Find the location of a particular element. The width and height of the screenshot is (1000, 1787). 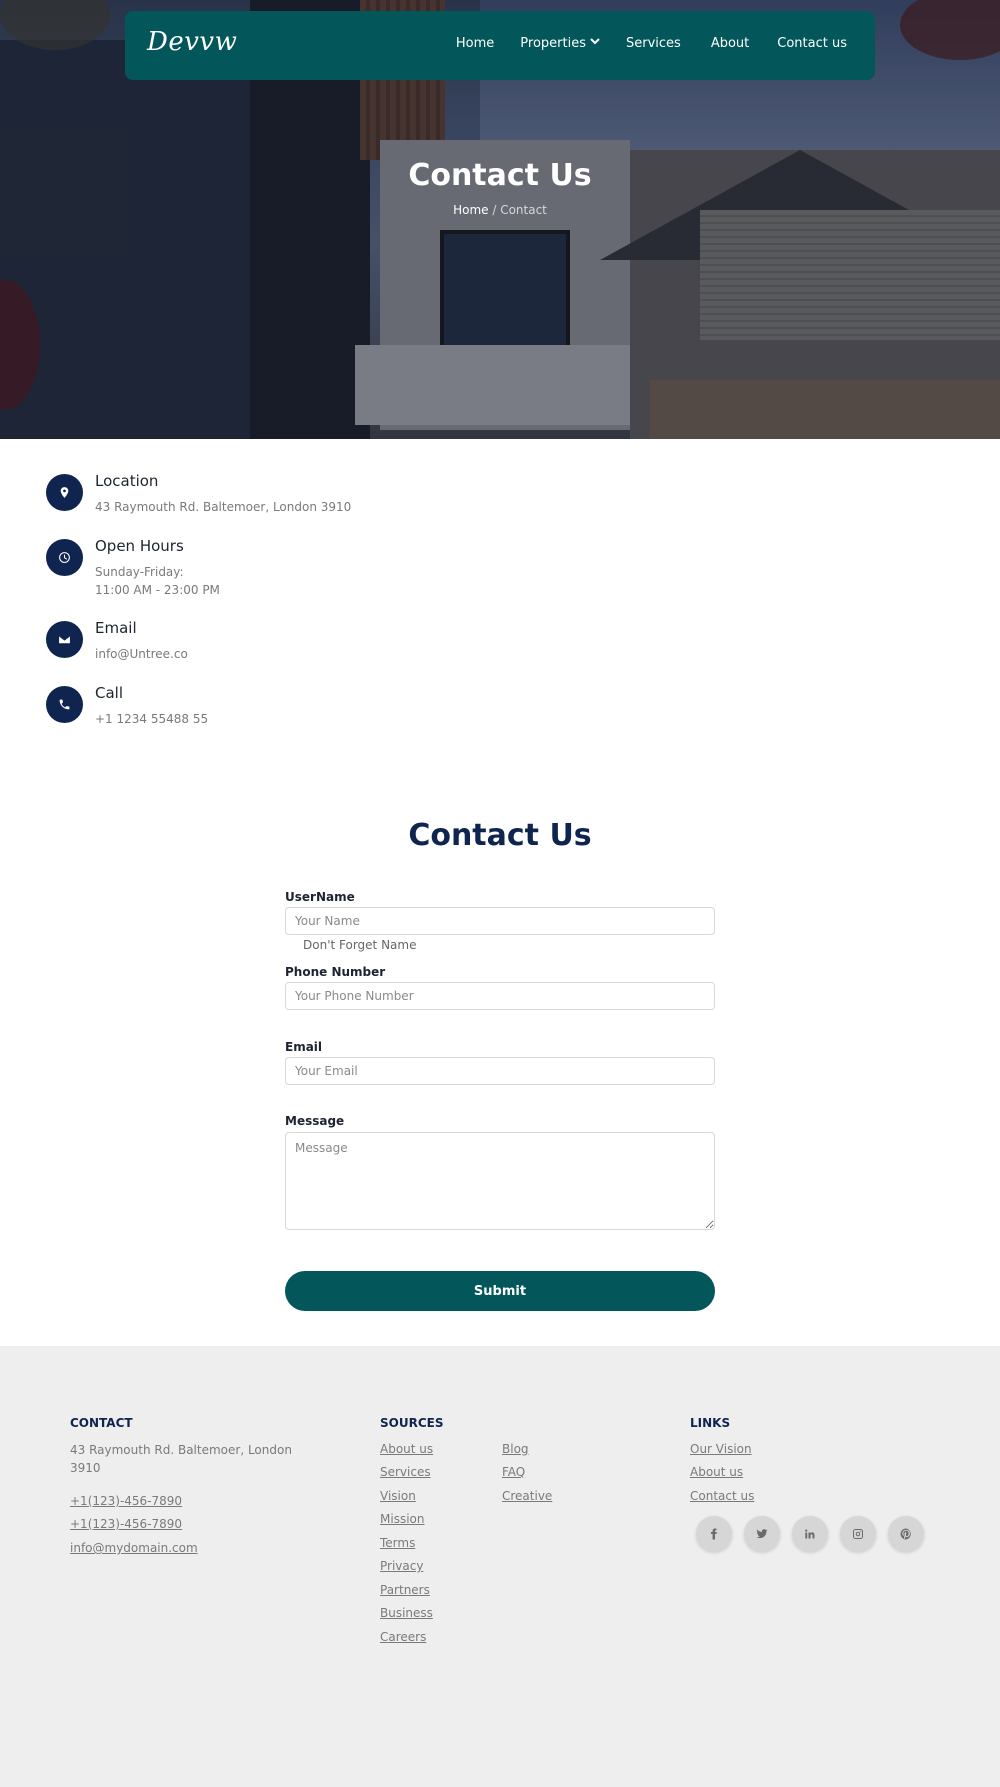

form-title: Contact Us is located at coordinates (500, 835).